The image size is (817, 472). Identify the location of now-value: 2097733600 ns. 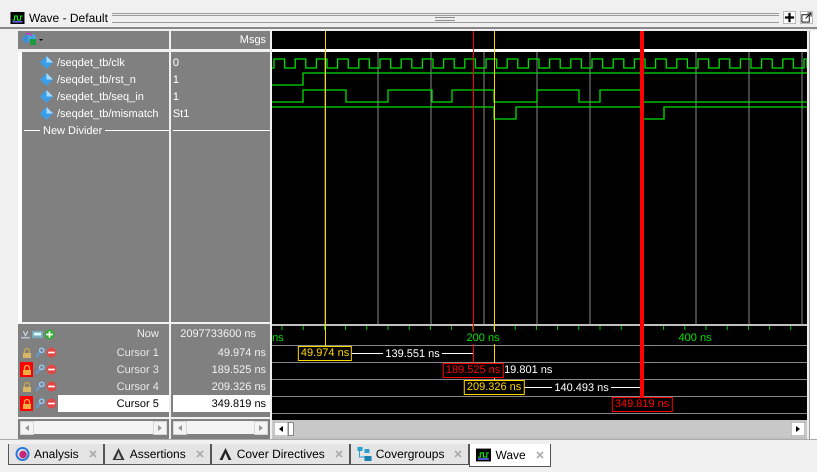
(219, 334).